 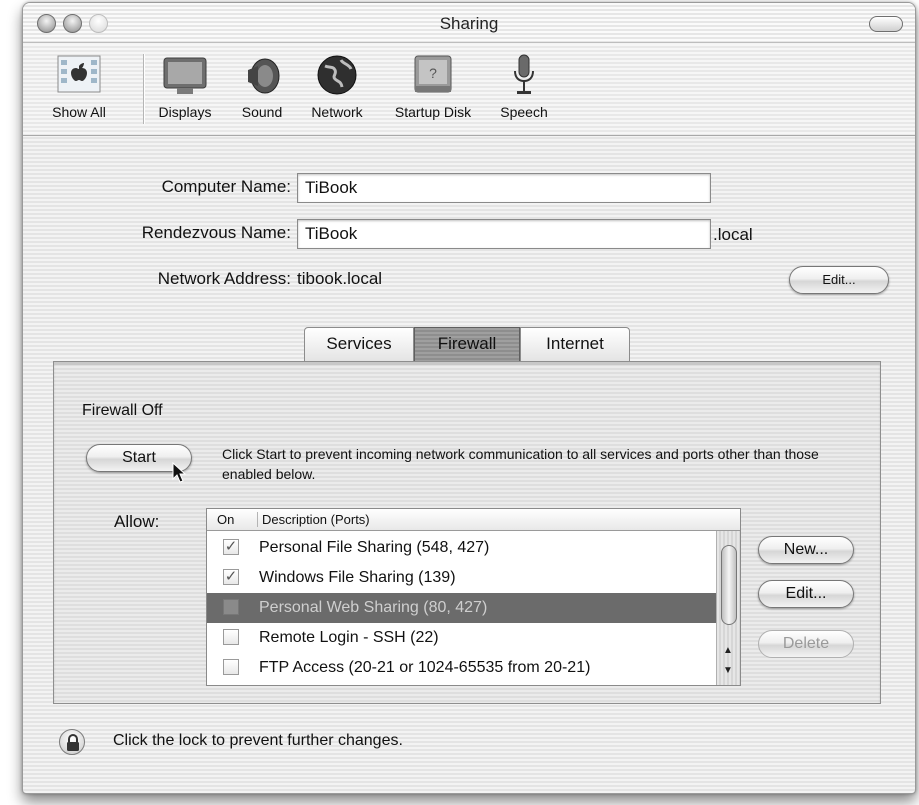 I want to click on row-description: Windows File Sharing (139), so click(x=357, y=577).